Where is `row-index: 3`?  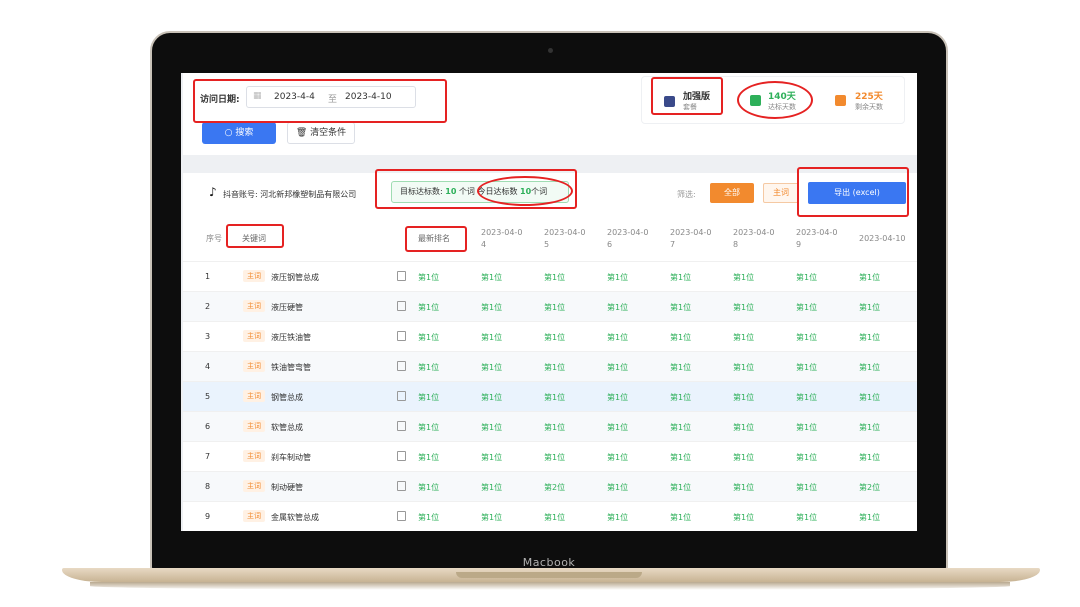
row-index: 3 is located at coordinates (208, 336).